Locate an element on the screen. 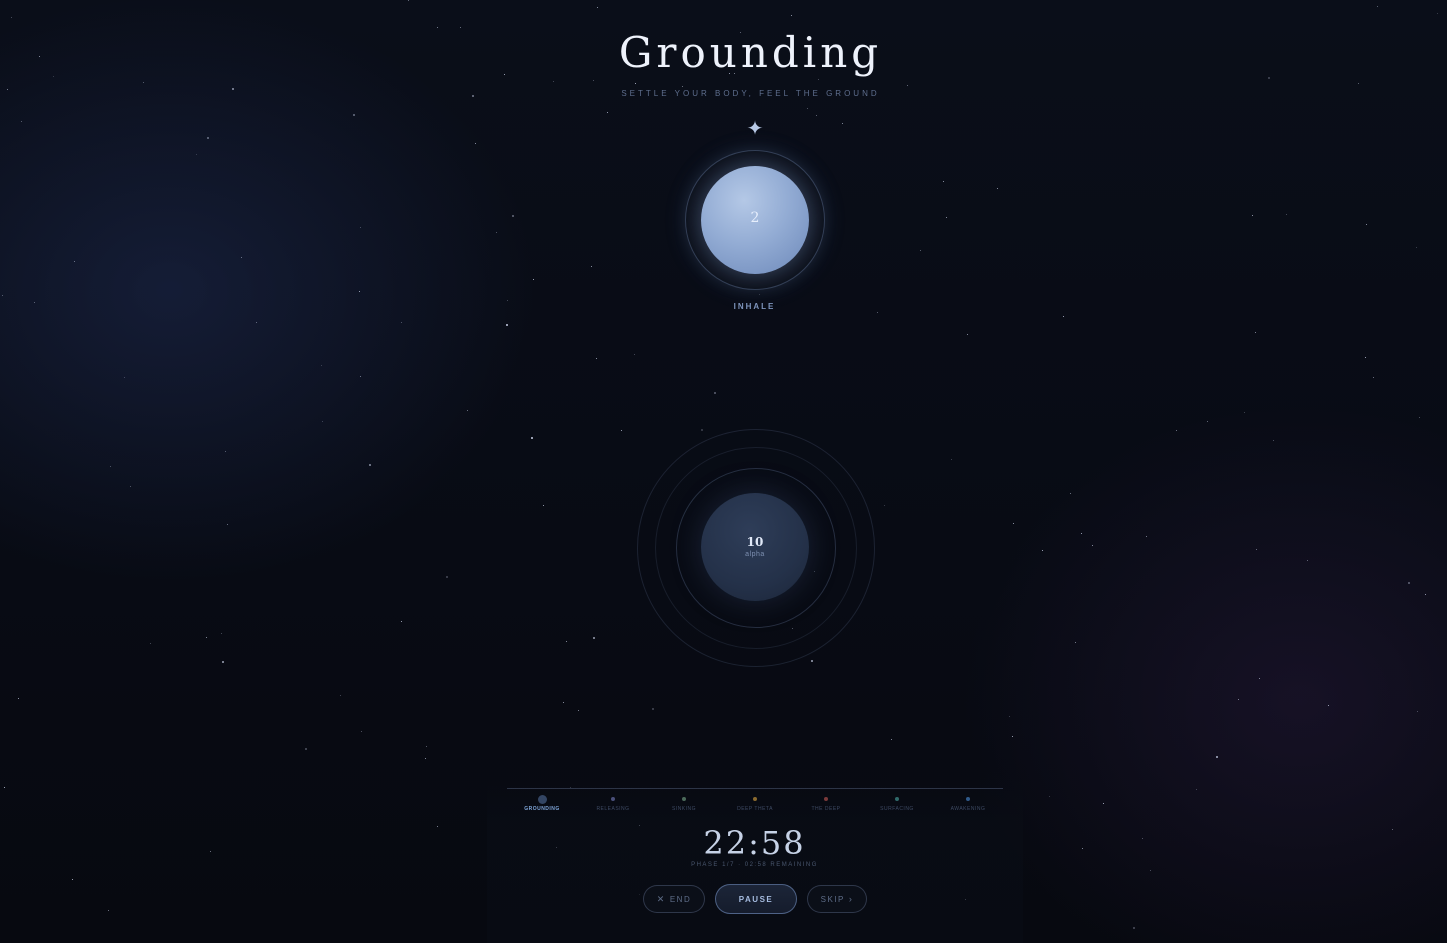 The width and height of the screenshot is (1447, 943). breath-count: 2 is located at coordinates (755, 218).